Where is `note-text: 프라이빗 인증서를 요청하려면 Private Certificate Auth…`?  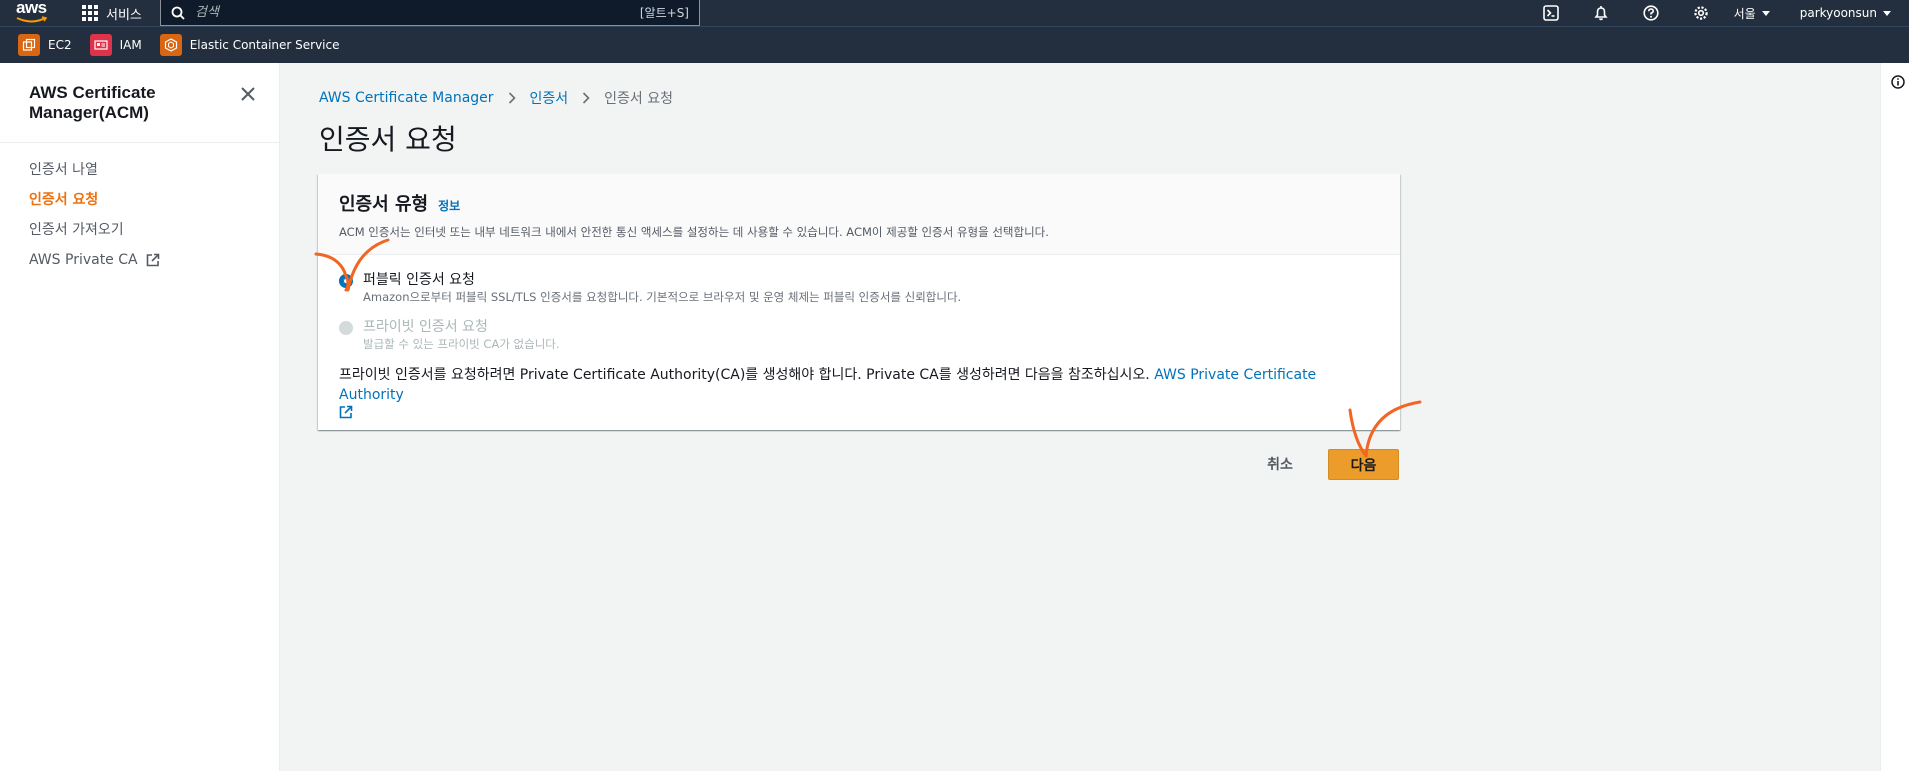 note-text: 프라이빗 인증서를 요청하려면 Private Certificate Auth… is located at coordinates (747, 375).